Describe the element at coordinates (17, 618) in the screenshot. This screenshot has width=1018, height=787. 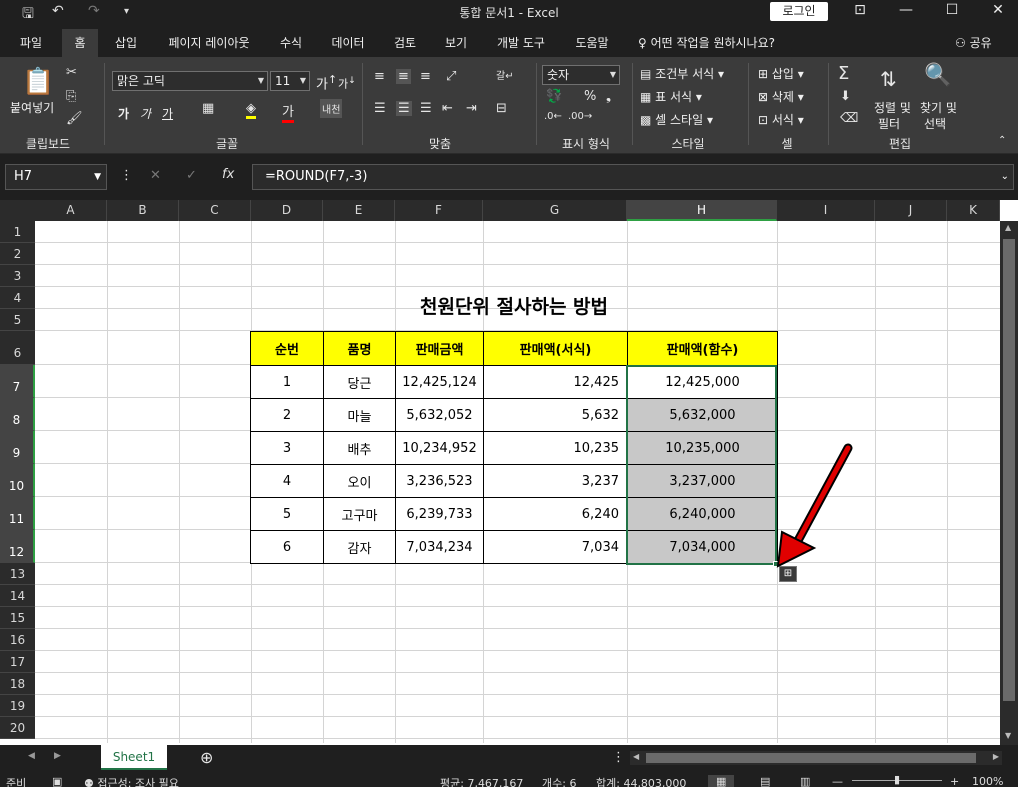
I see `row-header: 15` at that location.